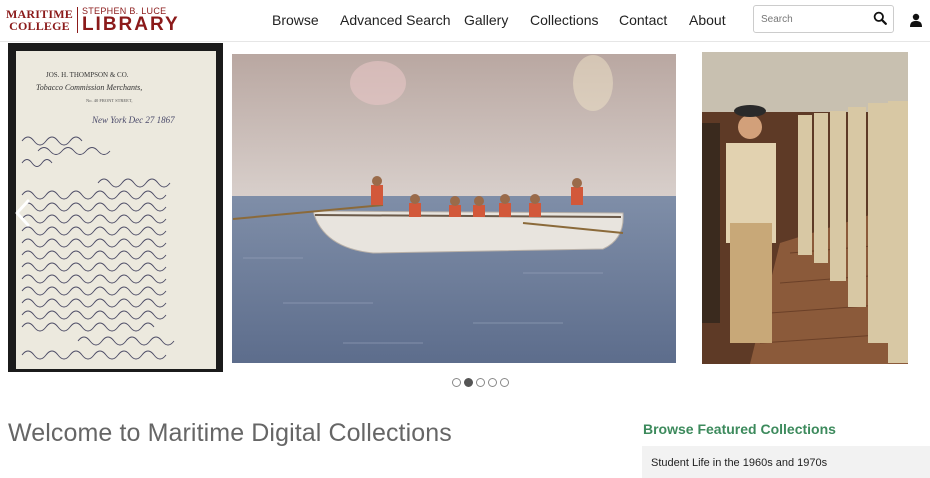 This screenshot has height=478, width=930. I want to click on chevron-left-icon, so click(23, 213).